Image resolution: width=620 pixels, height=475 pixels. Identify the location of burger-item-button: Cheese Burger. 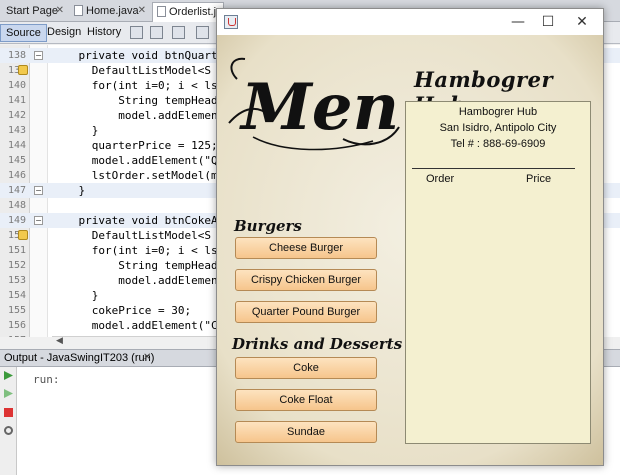
(306, 248).